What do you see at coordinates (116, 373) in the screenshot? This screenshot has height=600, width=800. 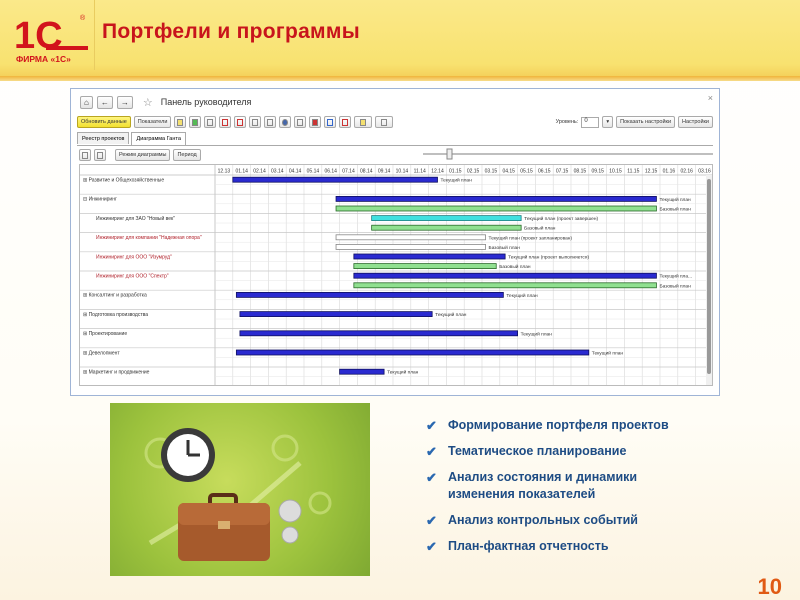 I see `row-label: ⊞ Маркетинг и продвижение` at bounding box center [116, 373].